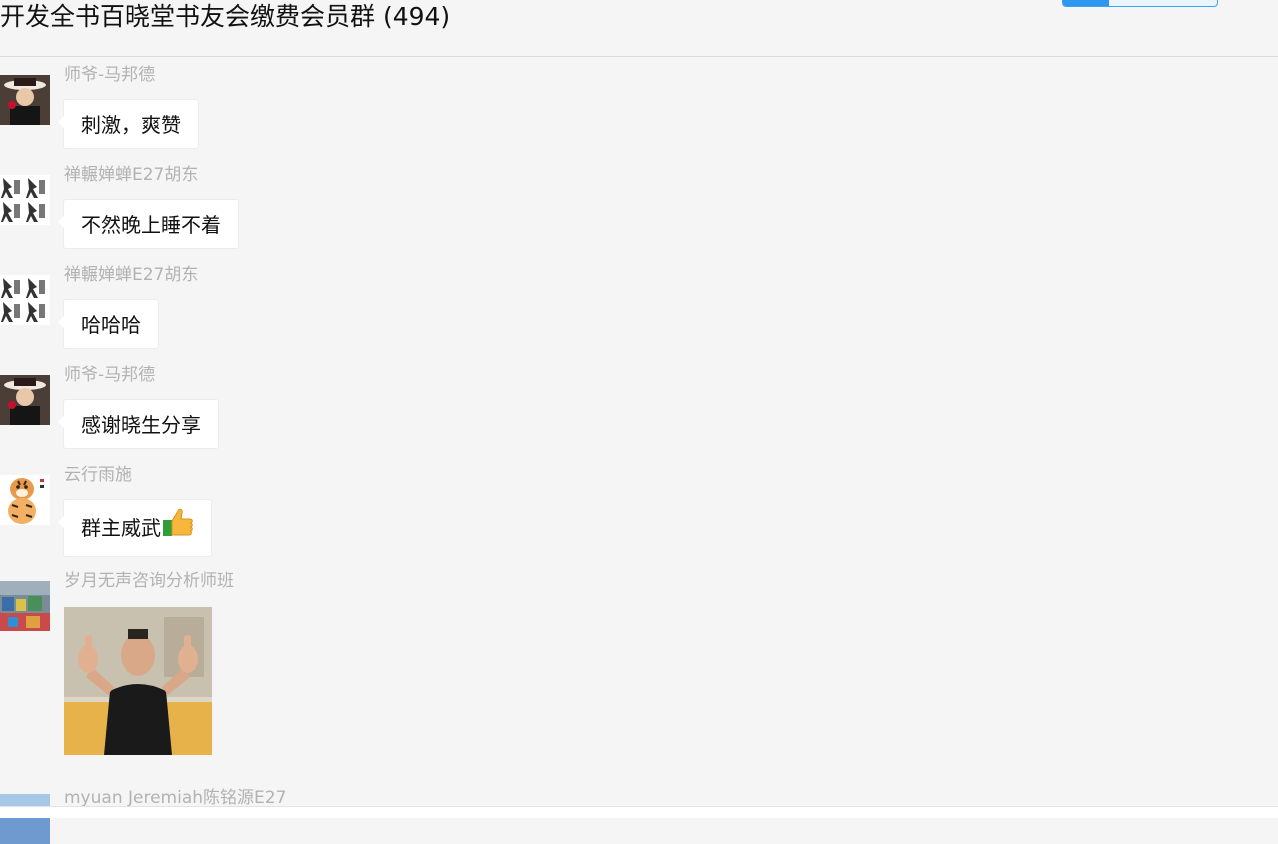 The width and height of the screenshot is (1278, 844). I want to click on input-area, so click(639, 812).